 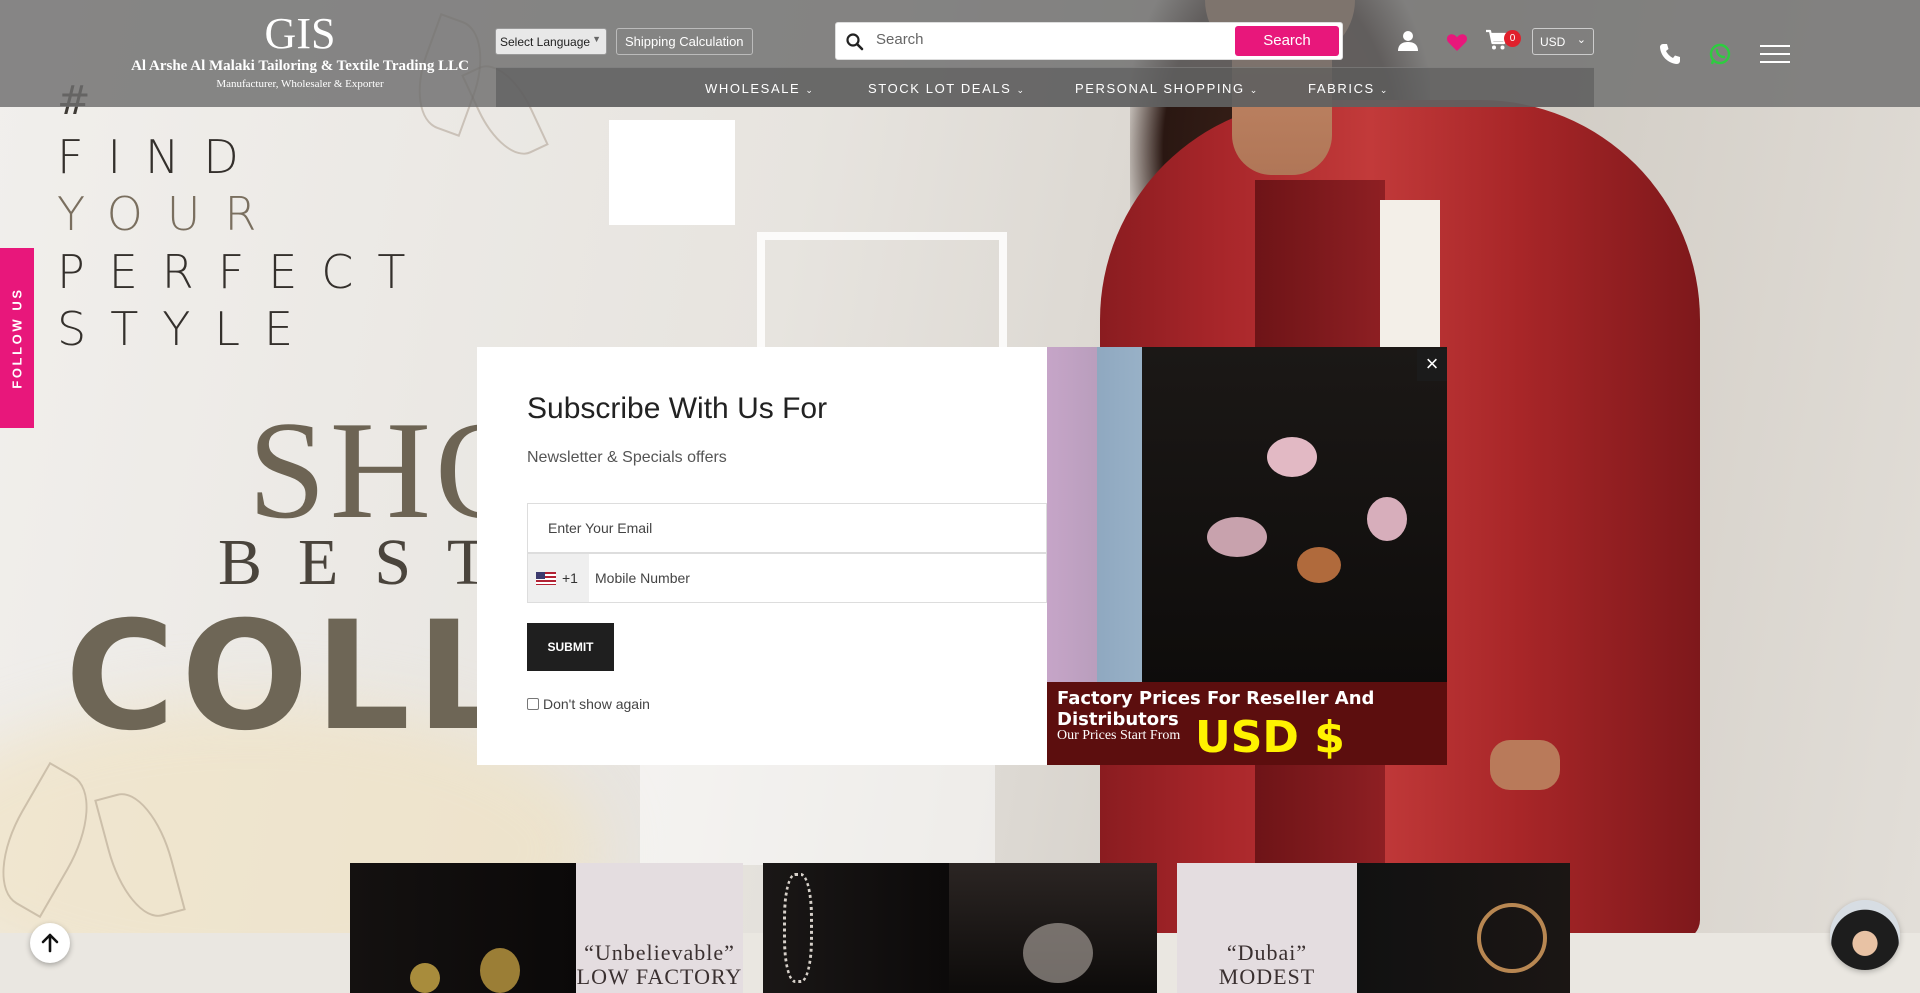 I want to click on hero-collection-word: COLL, so click(x=291, y=677).